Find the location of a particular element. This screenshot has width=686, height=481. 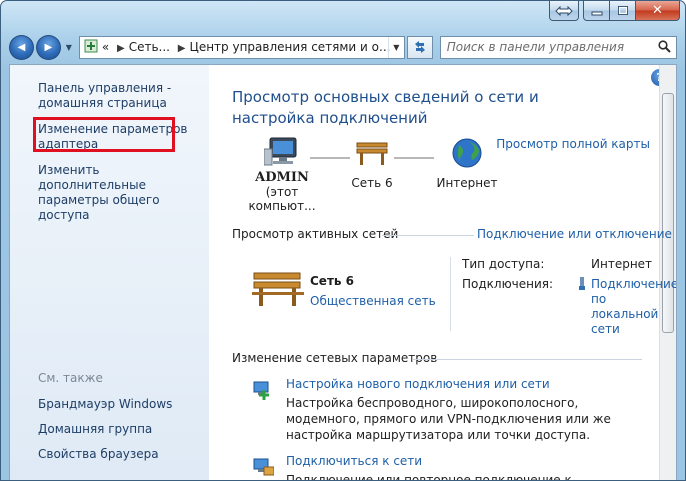

search-box is located at coordinates (558, 47).